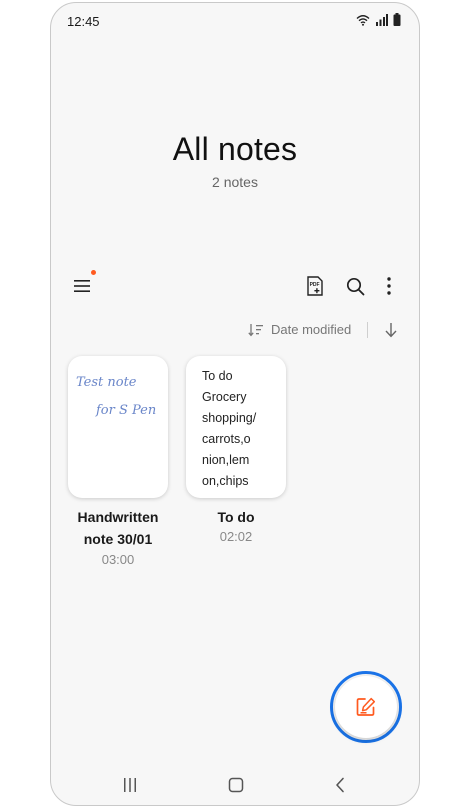 This screenshot has width=470, height=810. What do you see at coordinates (116, 396) in the screenshot?
I see `handwriting-preview: Test note for S Pen` at bounding box center [116, 396].